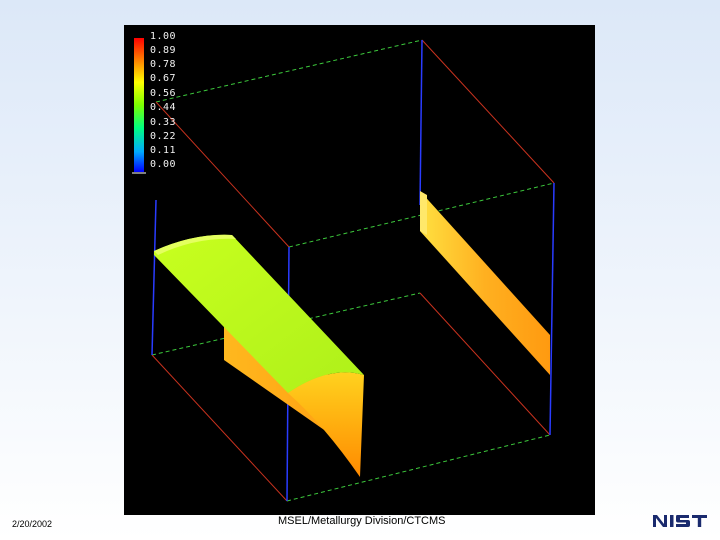  What do you see at coordinates (139, 105) in the screenshot?
I see `colorbar` at bounding box center [139, 105].